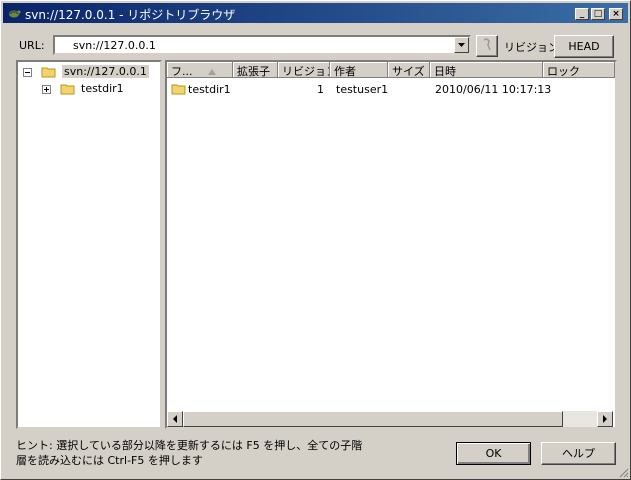 The image size is (631, 480). I want to click on navigate-icon, so click(487, 44).